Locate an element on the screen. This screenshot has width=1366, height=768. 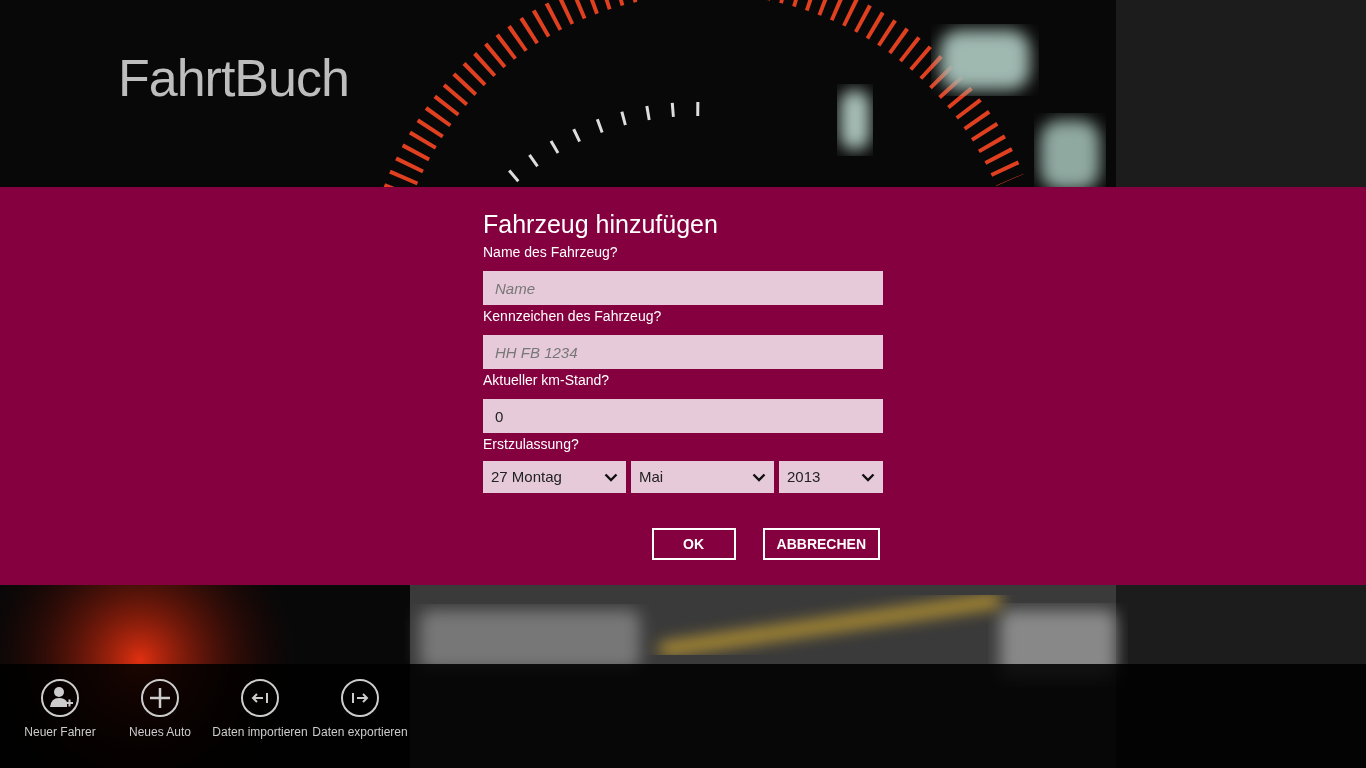
dropdown: Mai is located at coordinates (702, 477).